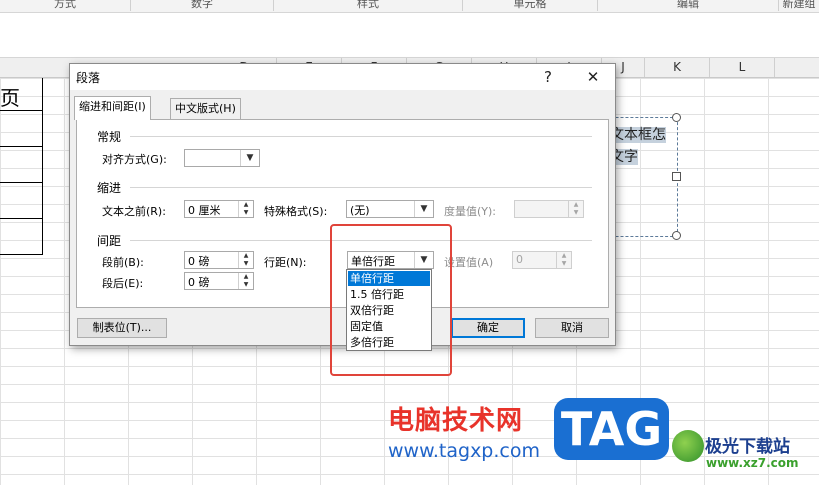 The image size is (819, 485). Describe the element at coordinates (799, 5) in the screenshot. I see `ribbon-group-new: 新建组` at that location.